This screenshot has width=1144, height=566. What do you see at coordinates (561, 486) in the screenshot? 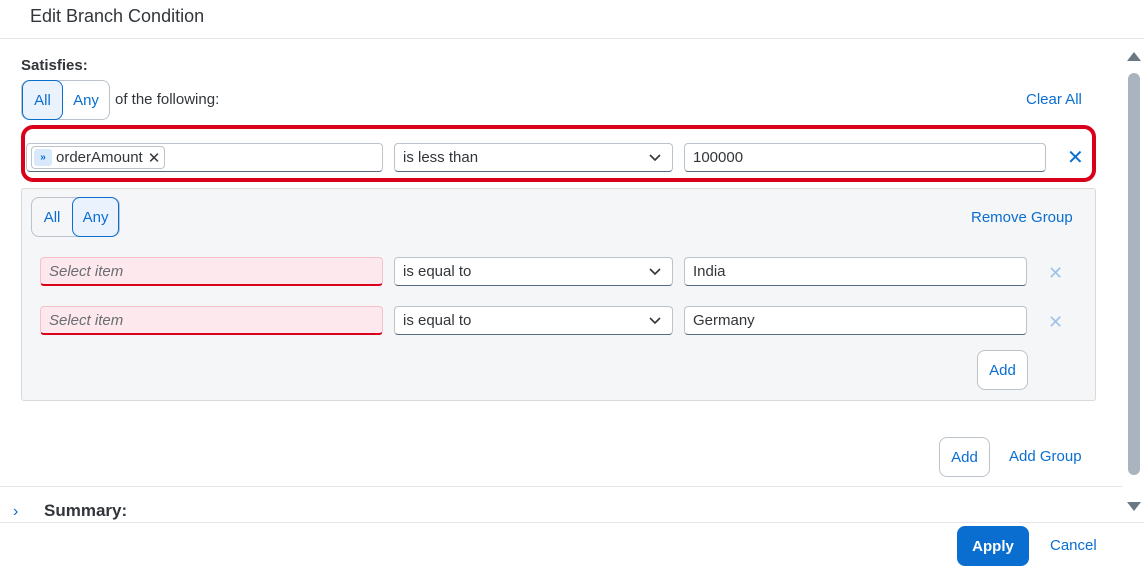
I see `summary-divider` at bounding box center [561, 486].